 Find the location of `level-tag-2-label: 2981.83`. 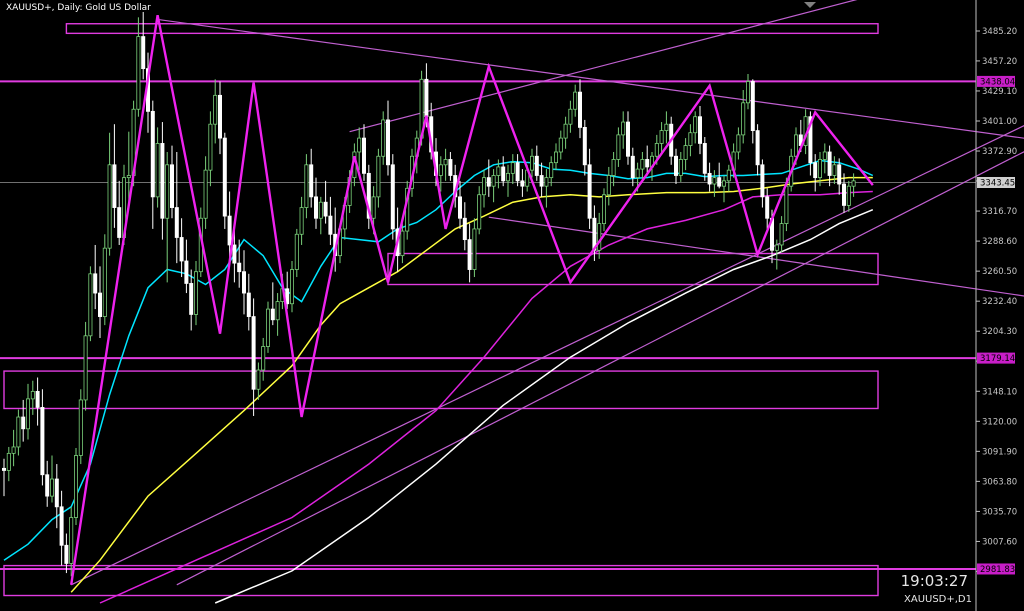

level-tag-2-label: 2981.83 is located at coordinates (997, 570).